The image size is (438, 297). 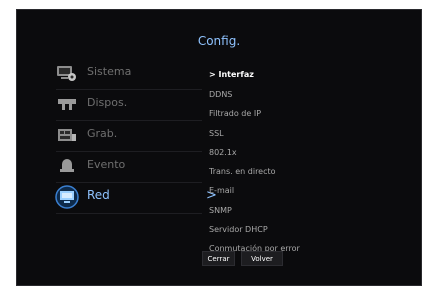 I want to click on sidebar-item-label: Evento, so click(x=106, y=164).